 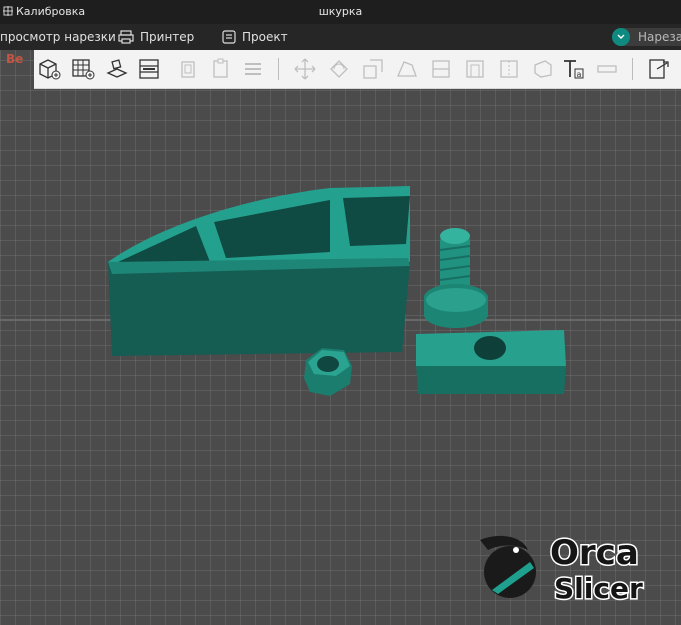 I want to click on move-button, so click(x=305, y=69).